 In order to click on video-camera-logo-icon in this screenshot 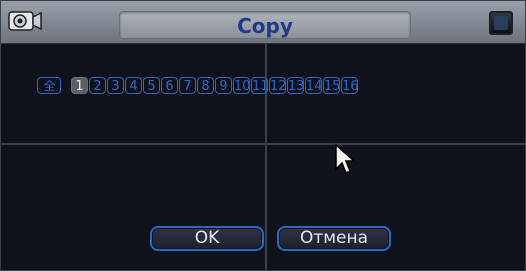, I will do `click(25, 21)`.